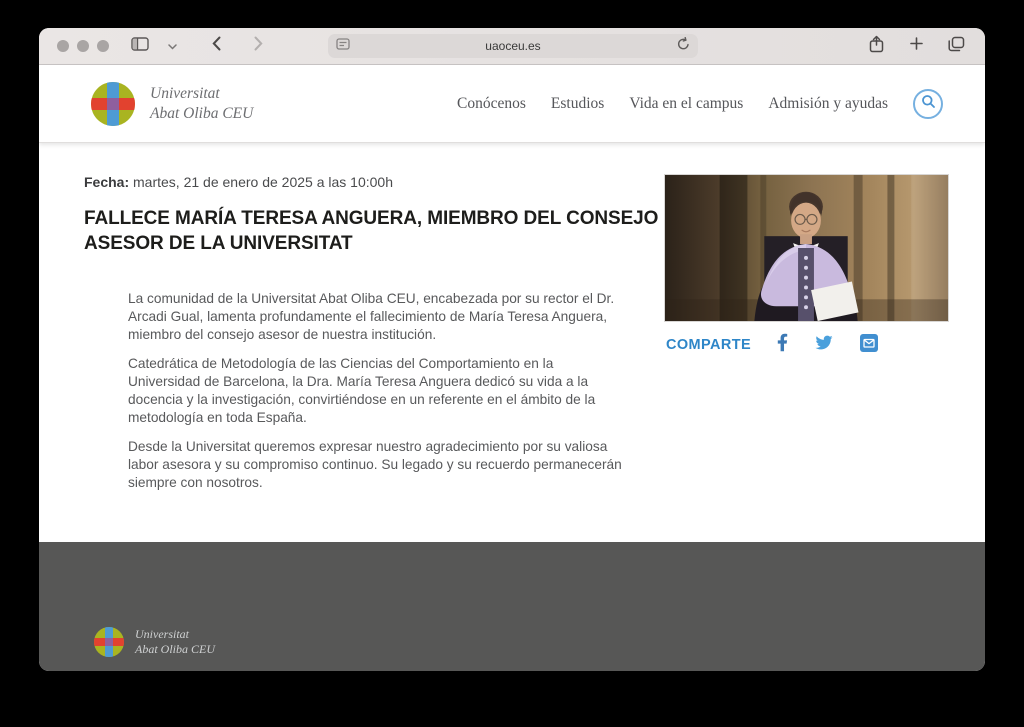  I want to click on footer-logo-mark, so click(109, 642).